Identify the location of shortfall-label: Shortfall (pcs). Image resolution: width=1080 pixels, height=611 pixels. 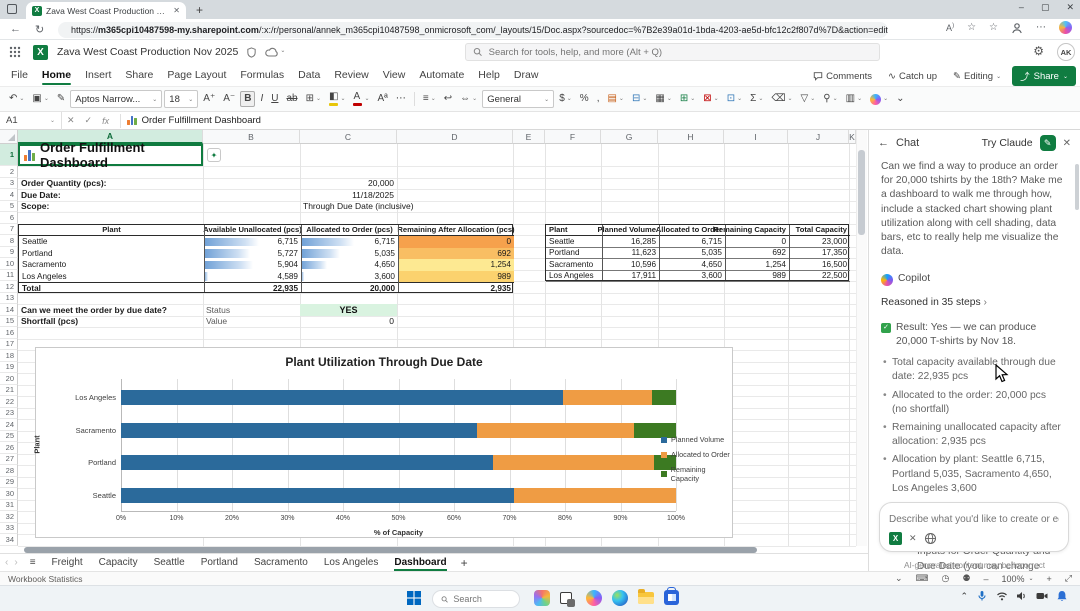
(110, 322).